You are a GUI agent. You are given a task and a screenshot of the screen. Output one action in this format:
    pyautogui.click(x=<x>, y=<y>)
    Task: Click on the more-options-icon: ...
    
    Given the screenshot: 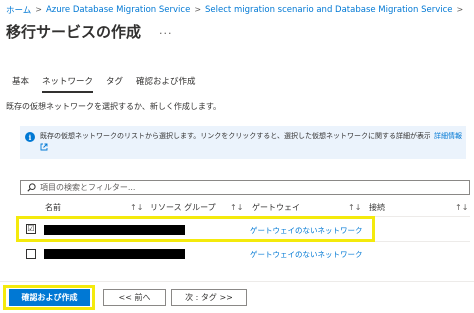 What is the action you would take?
    pyautogui.click(x=166, y=30)
    